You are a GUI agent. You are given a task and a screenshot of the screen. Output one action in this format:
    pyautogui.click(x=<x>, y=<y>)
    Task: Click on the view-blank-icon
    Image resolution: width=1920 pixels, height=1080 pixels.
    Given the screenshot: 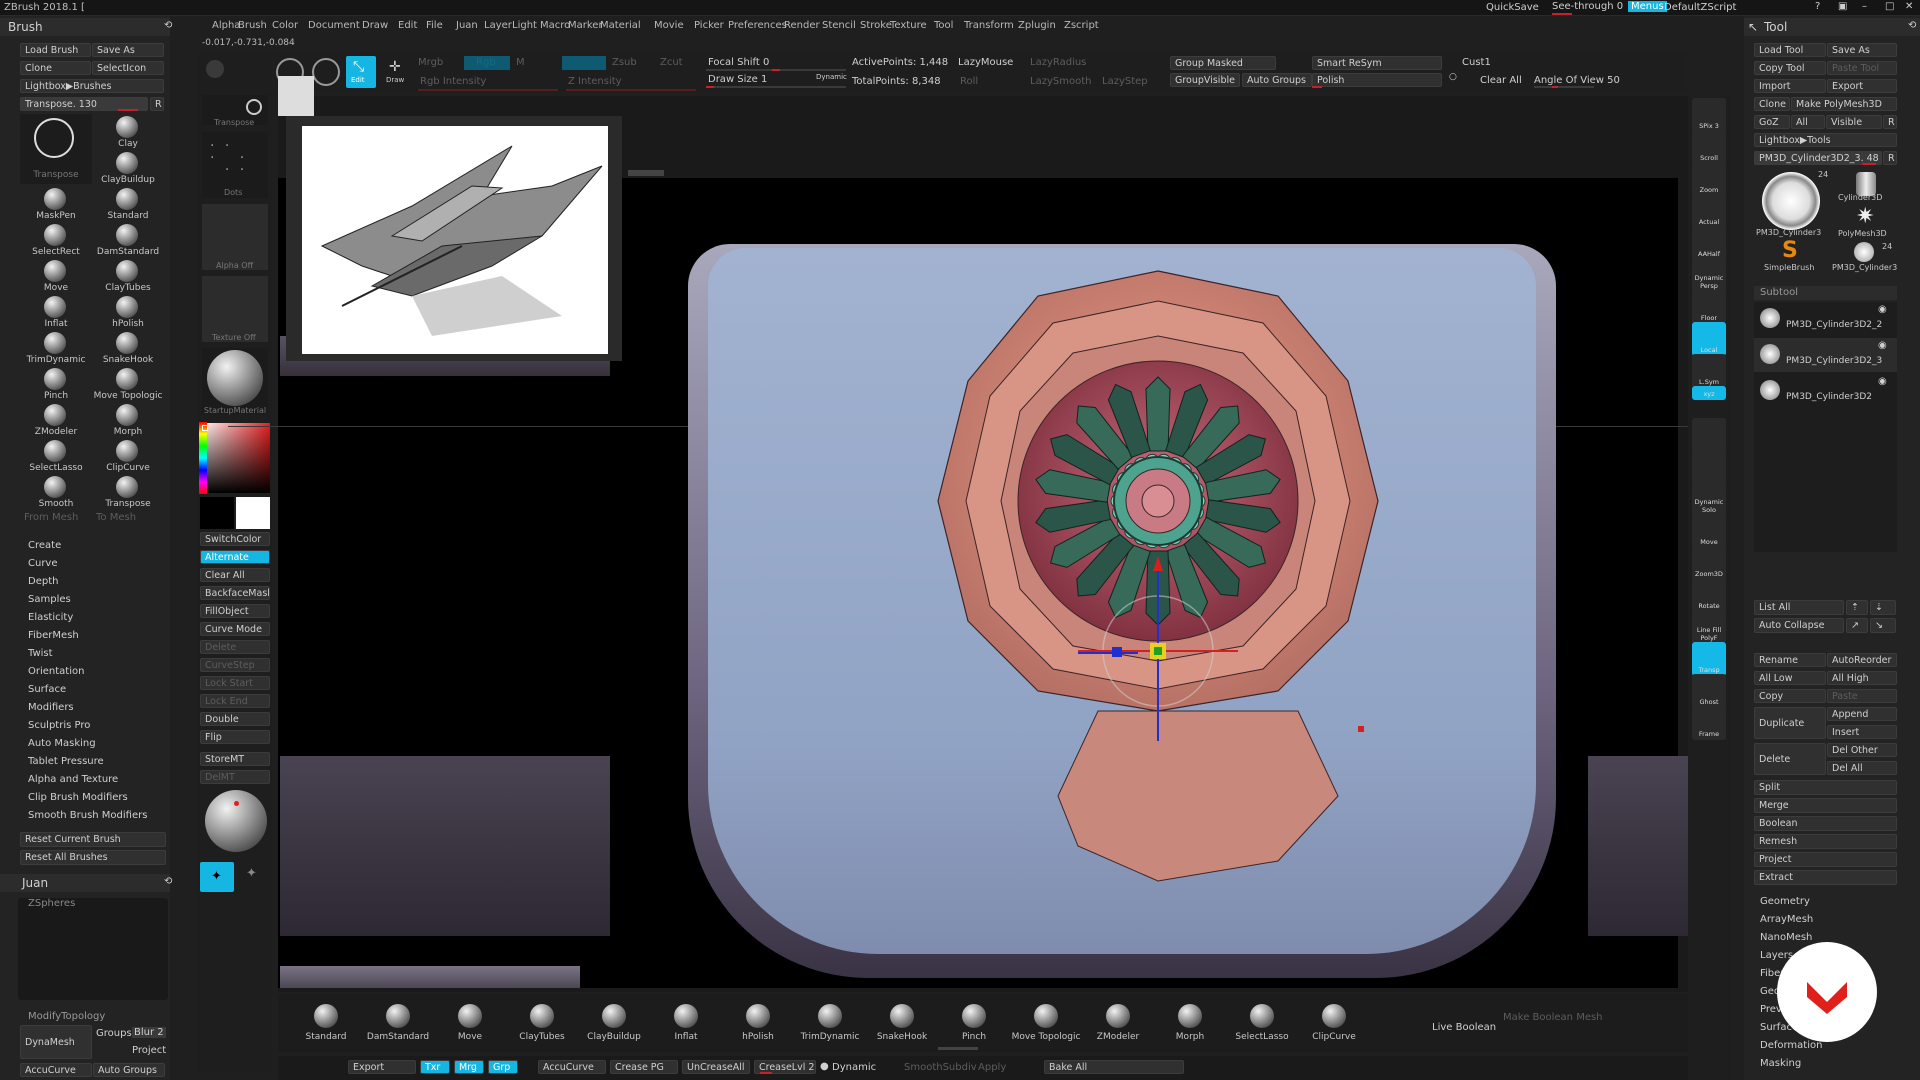 What is the action you would take?
    pyautogui.click(x=1709, y=435)
    